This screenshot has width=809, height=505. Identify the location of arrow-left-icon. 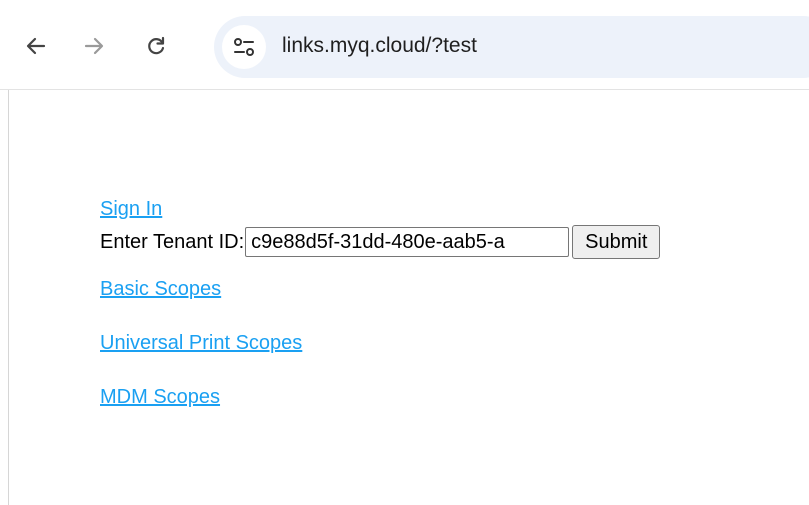
(36, 46).